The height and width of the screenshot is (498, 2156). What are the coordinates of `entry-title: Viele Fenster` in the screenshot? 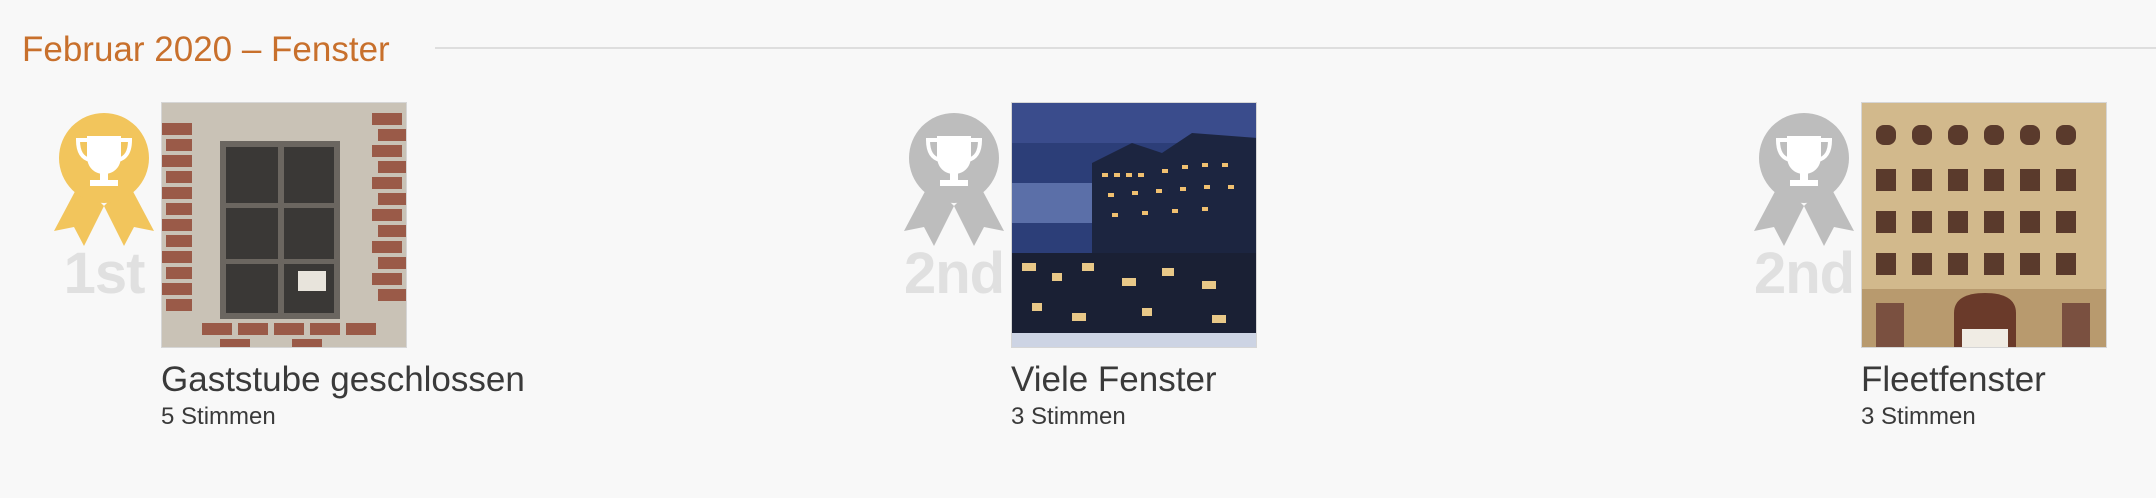 It's located at (1114, 379).